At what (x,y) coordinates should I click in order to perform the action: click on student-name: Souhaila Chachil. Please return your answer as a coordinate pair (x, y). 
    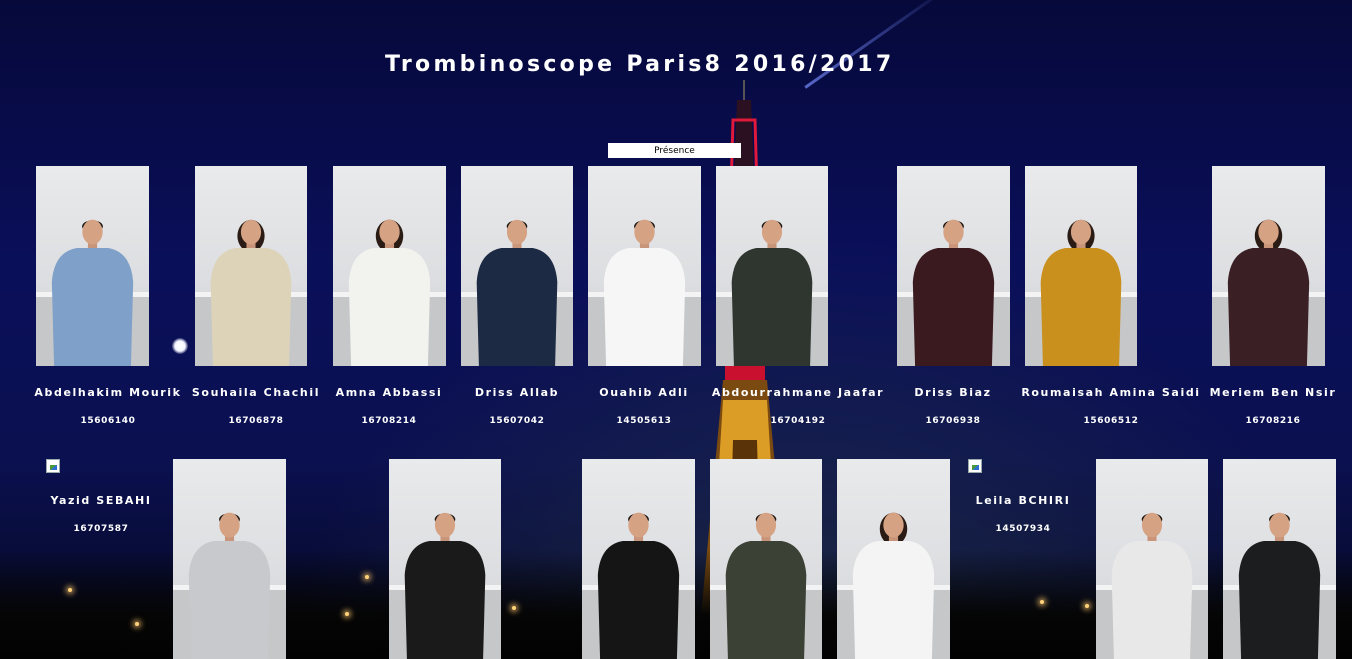
    Looking at the image, I should click on (256, 392).